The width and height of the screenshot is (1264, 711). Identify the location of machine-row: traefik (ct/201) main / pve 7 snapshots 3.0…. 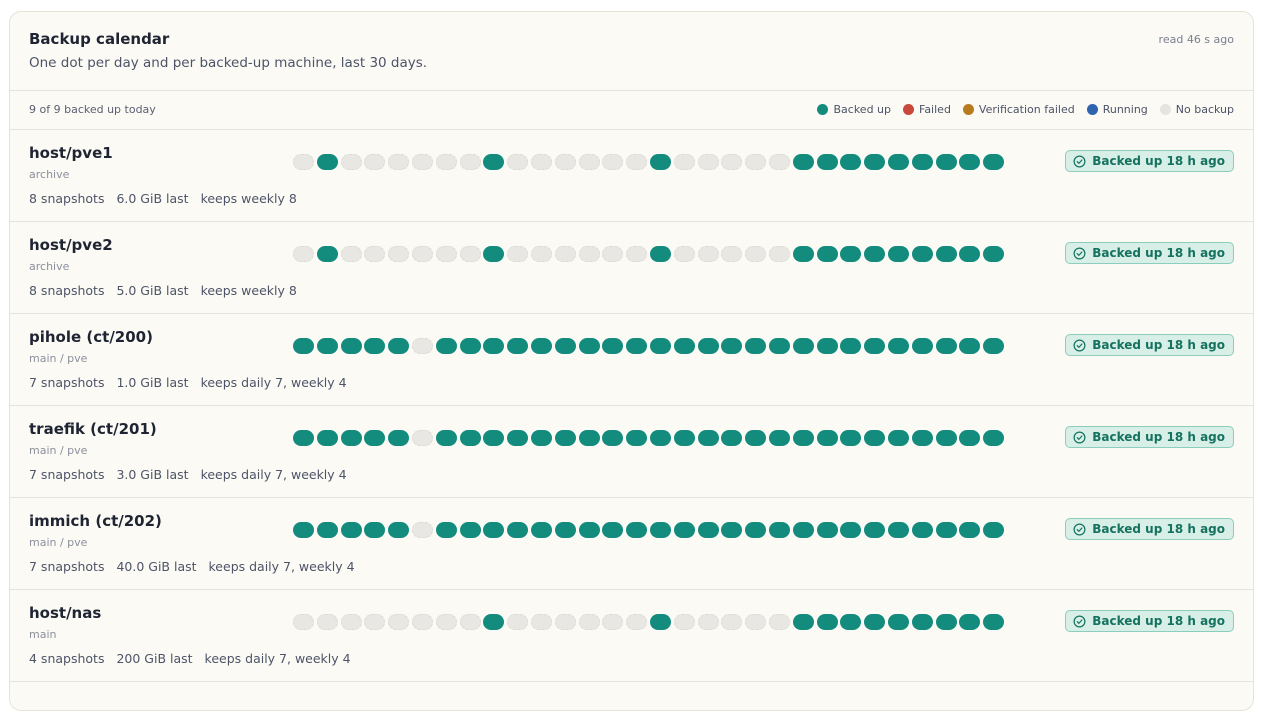
(631, 452).